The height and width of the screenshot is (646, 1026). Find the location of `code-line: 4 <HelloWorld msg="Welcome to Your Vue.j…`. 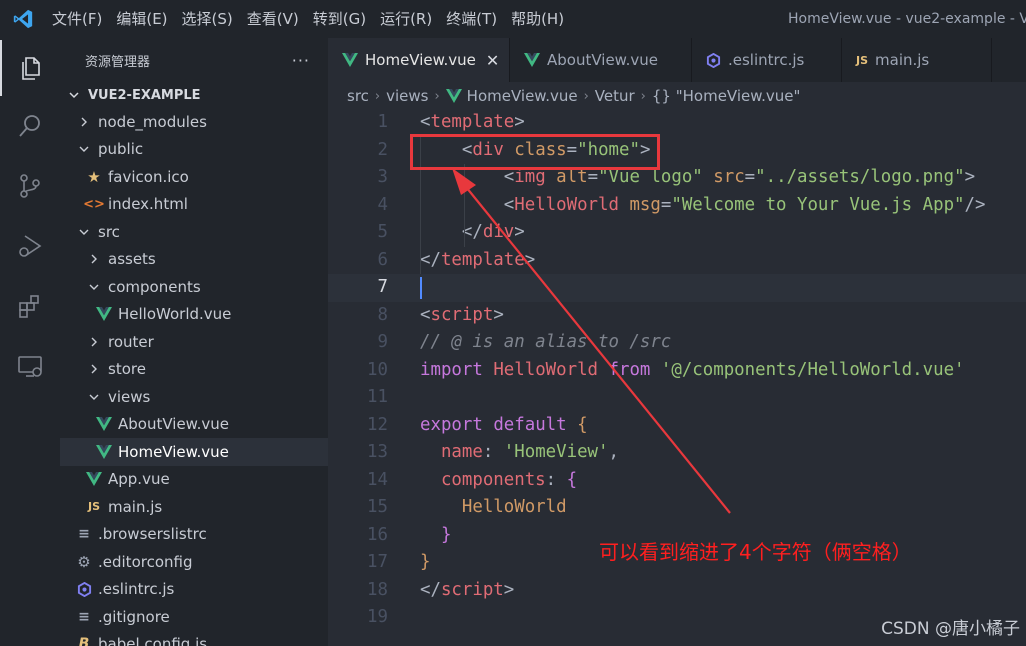

code-line: 4 <HelloWorld msg="Welcome to Your Vue.j… is located at coordinates (677, 206).